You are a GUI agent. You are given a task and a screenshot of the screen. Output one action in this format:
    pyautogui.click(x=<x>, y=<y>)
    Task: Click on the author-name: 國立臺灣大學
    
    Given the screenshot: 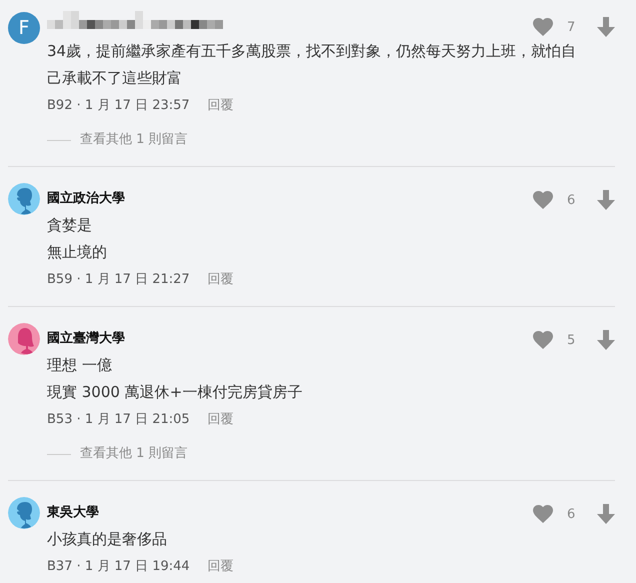 What is the action you would take?
    pyautogui.click(x=86, y=338)
    